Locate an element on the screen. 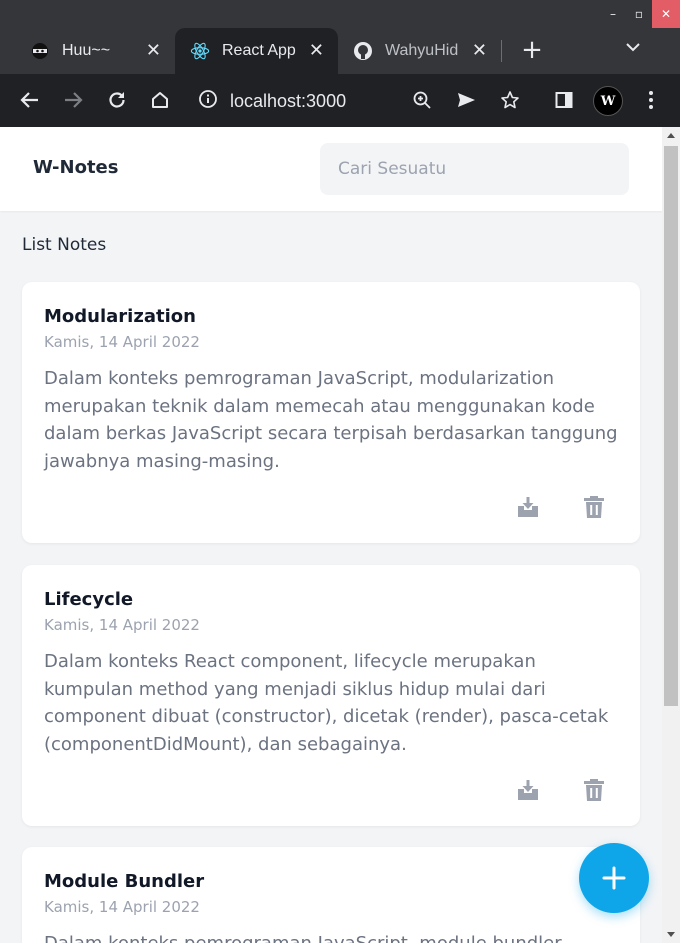 The width and height of the screenshot is (680, 943). app-header: W-Notes is located at coordinates (331, 169).